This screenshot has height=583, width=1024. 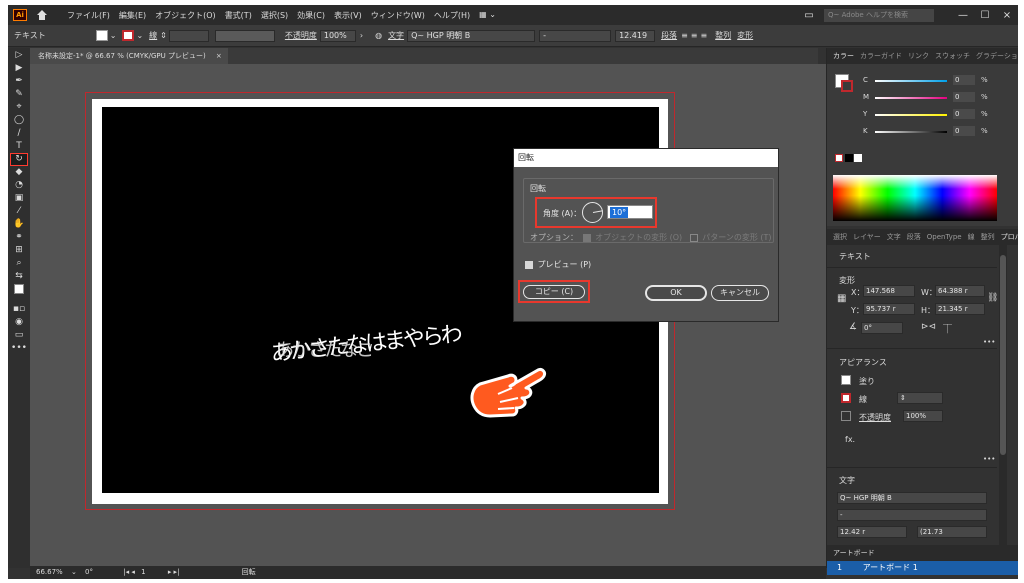 I want to click on preview-checkbox, so click(x=529, y=264).